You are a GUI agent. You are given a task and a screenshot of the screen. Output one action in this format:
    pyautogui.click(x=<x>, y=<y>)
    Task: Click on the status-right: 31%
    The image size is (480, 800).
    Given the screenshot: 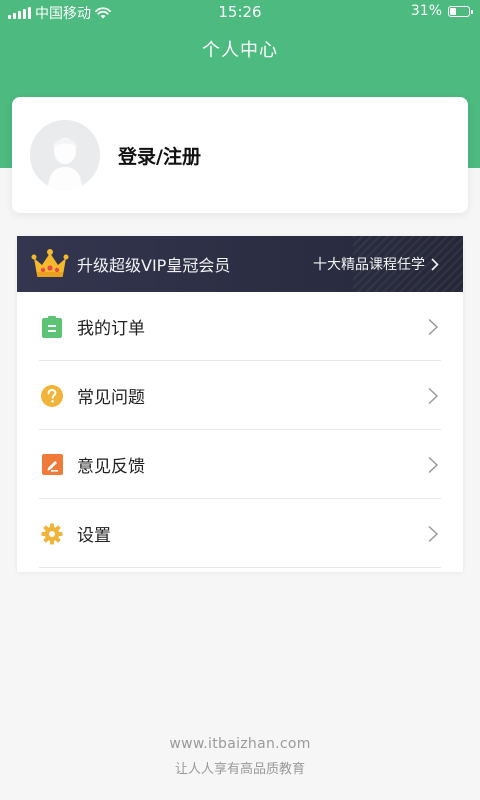 What is the action you would take?
    pyautogui.click(x=441, y=11)
    